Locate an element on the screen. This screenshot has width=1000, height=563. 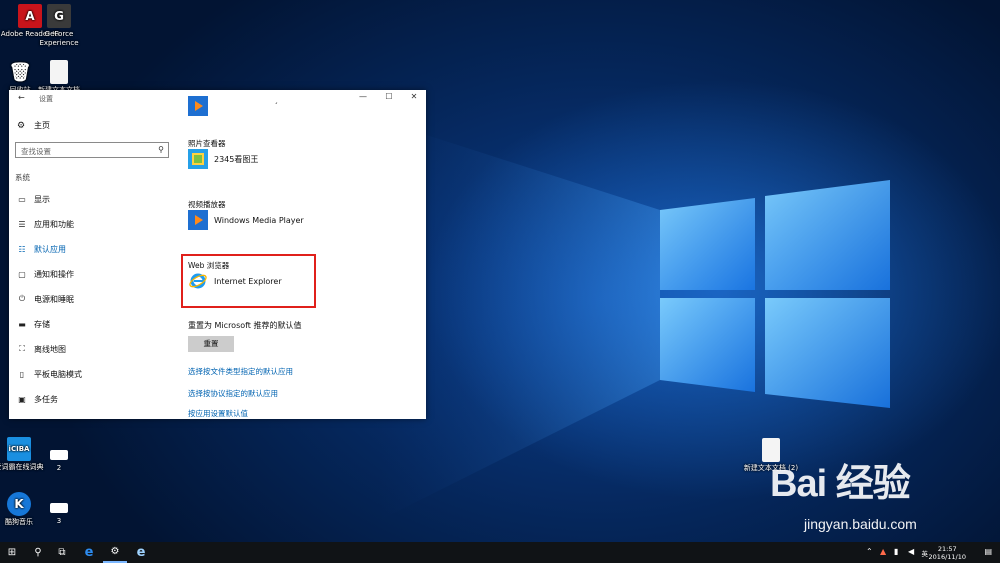
taskbar-settings: ⚙ is located at coordinates (115, 552).